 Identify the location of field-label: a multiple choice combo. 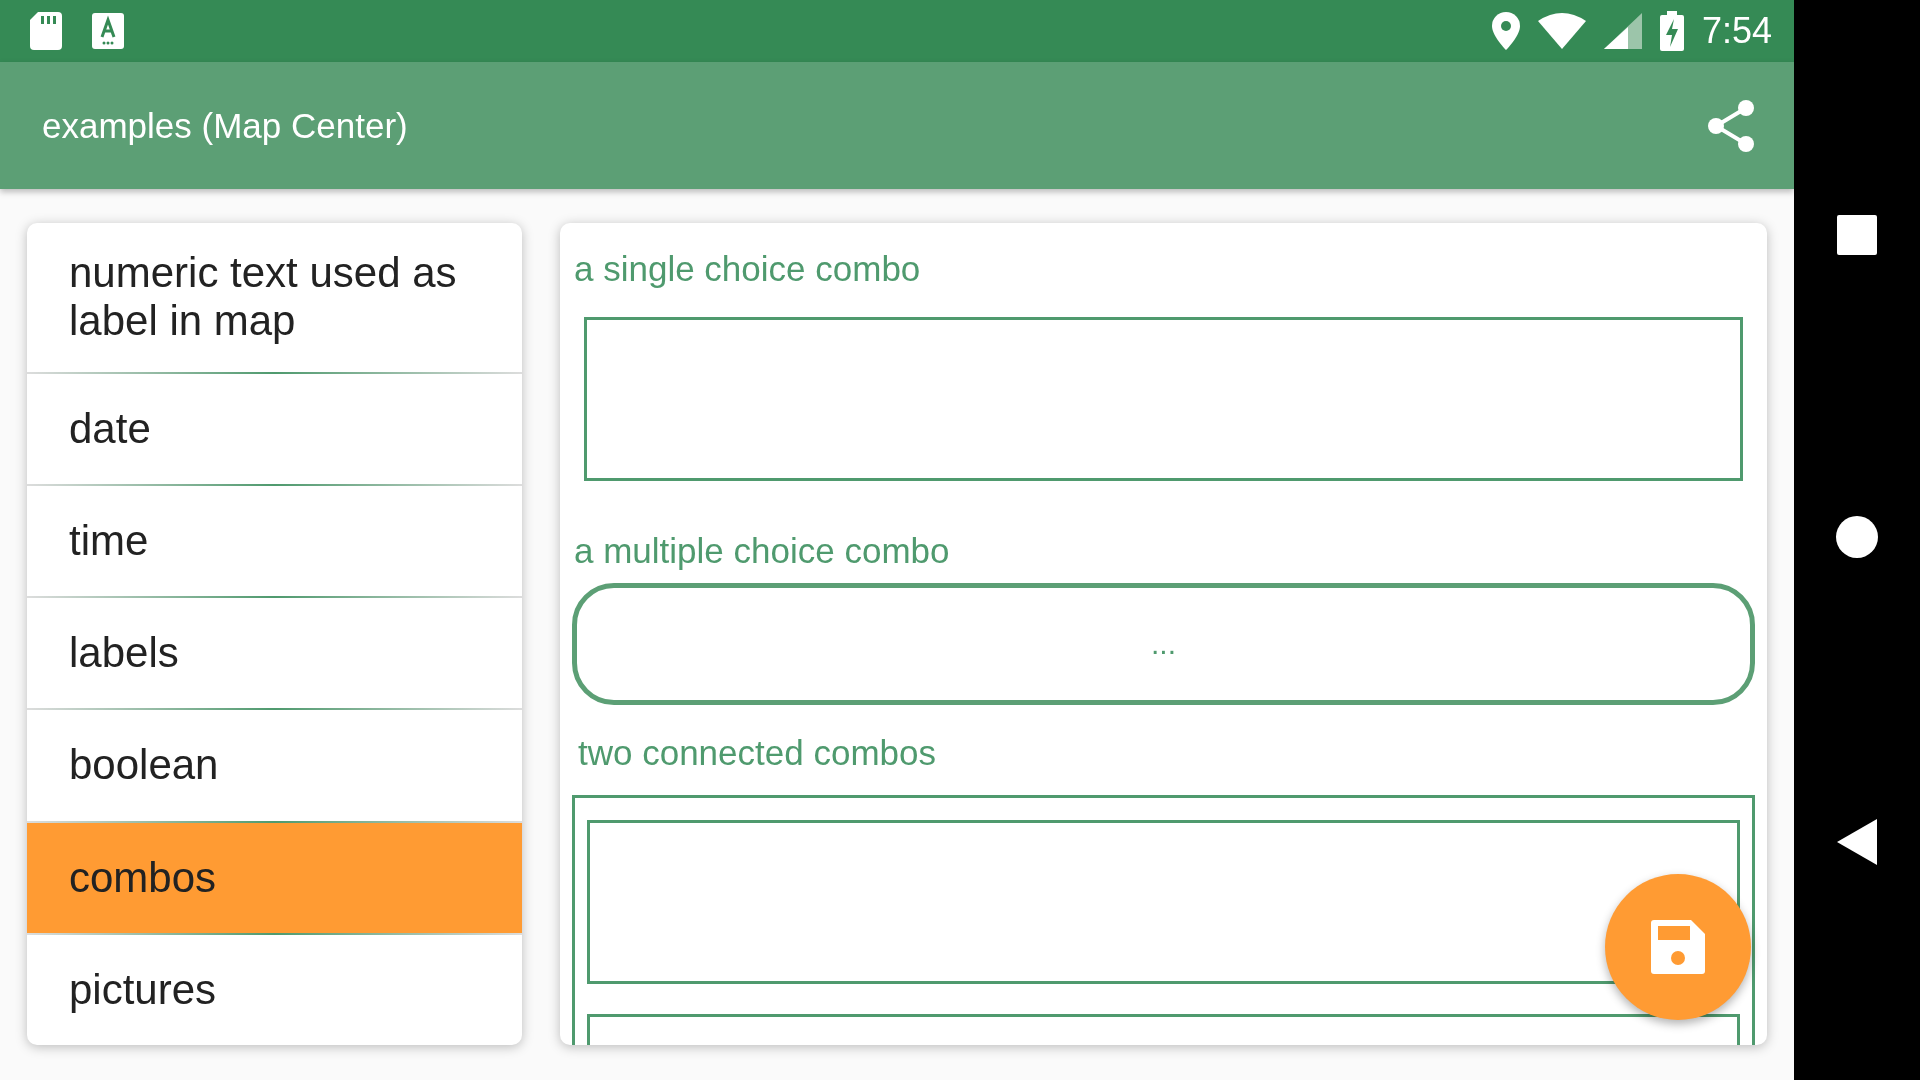
(762, 551).